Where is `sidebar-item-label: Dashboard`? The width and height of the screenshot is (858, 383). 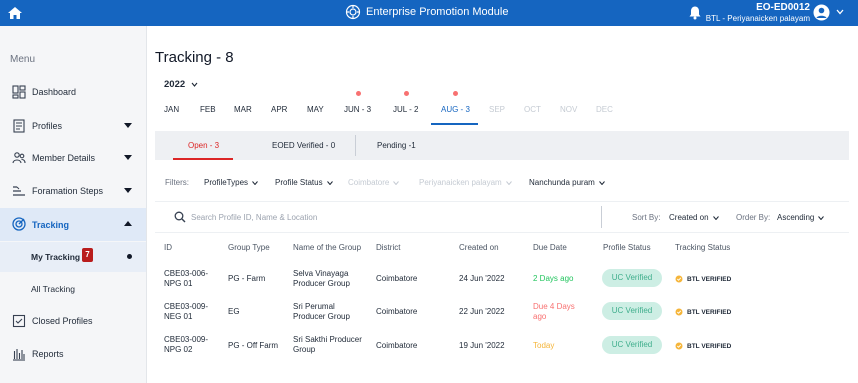
sidebar-item-label: Dashboard is located at coordinates (54, 92).